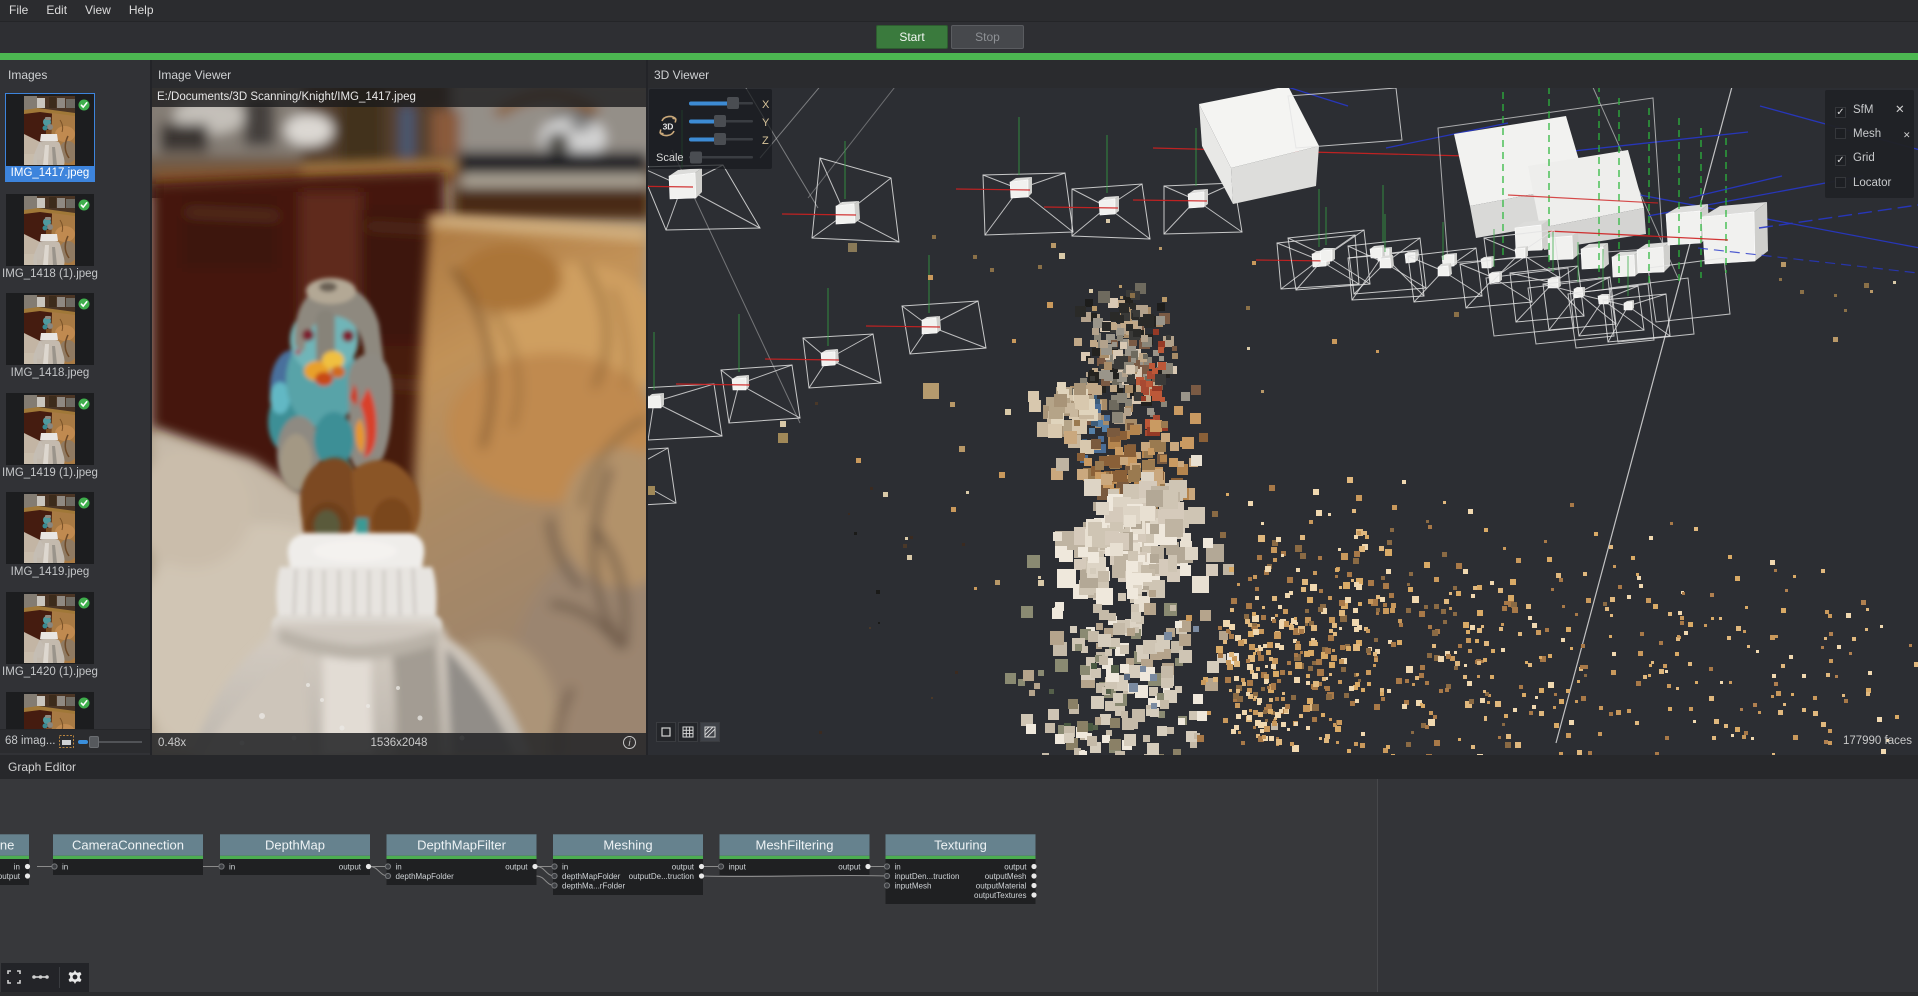 The height and width of the screenshot is (996, 1918). Describe the element at coordinates (128, 845) in the screenshot. I see `svg-text: CameraConnection` at that location.